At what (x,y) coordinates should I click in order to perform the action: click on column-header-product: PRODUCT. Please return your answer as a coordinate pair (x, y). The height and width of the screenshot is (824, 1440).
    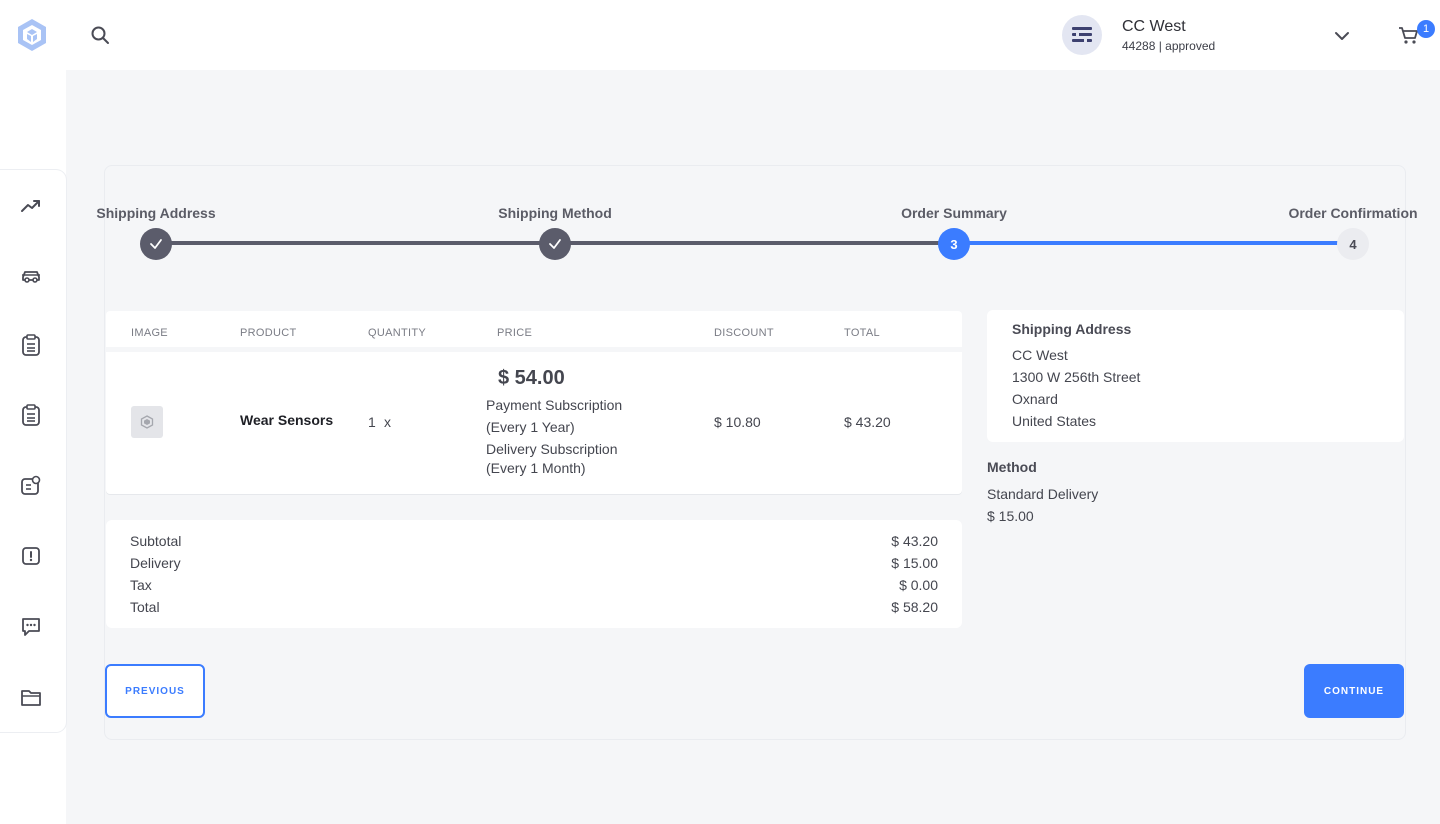
    Looking at the image, I should click on (268, 333).